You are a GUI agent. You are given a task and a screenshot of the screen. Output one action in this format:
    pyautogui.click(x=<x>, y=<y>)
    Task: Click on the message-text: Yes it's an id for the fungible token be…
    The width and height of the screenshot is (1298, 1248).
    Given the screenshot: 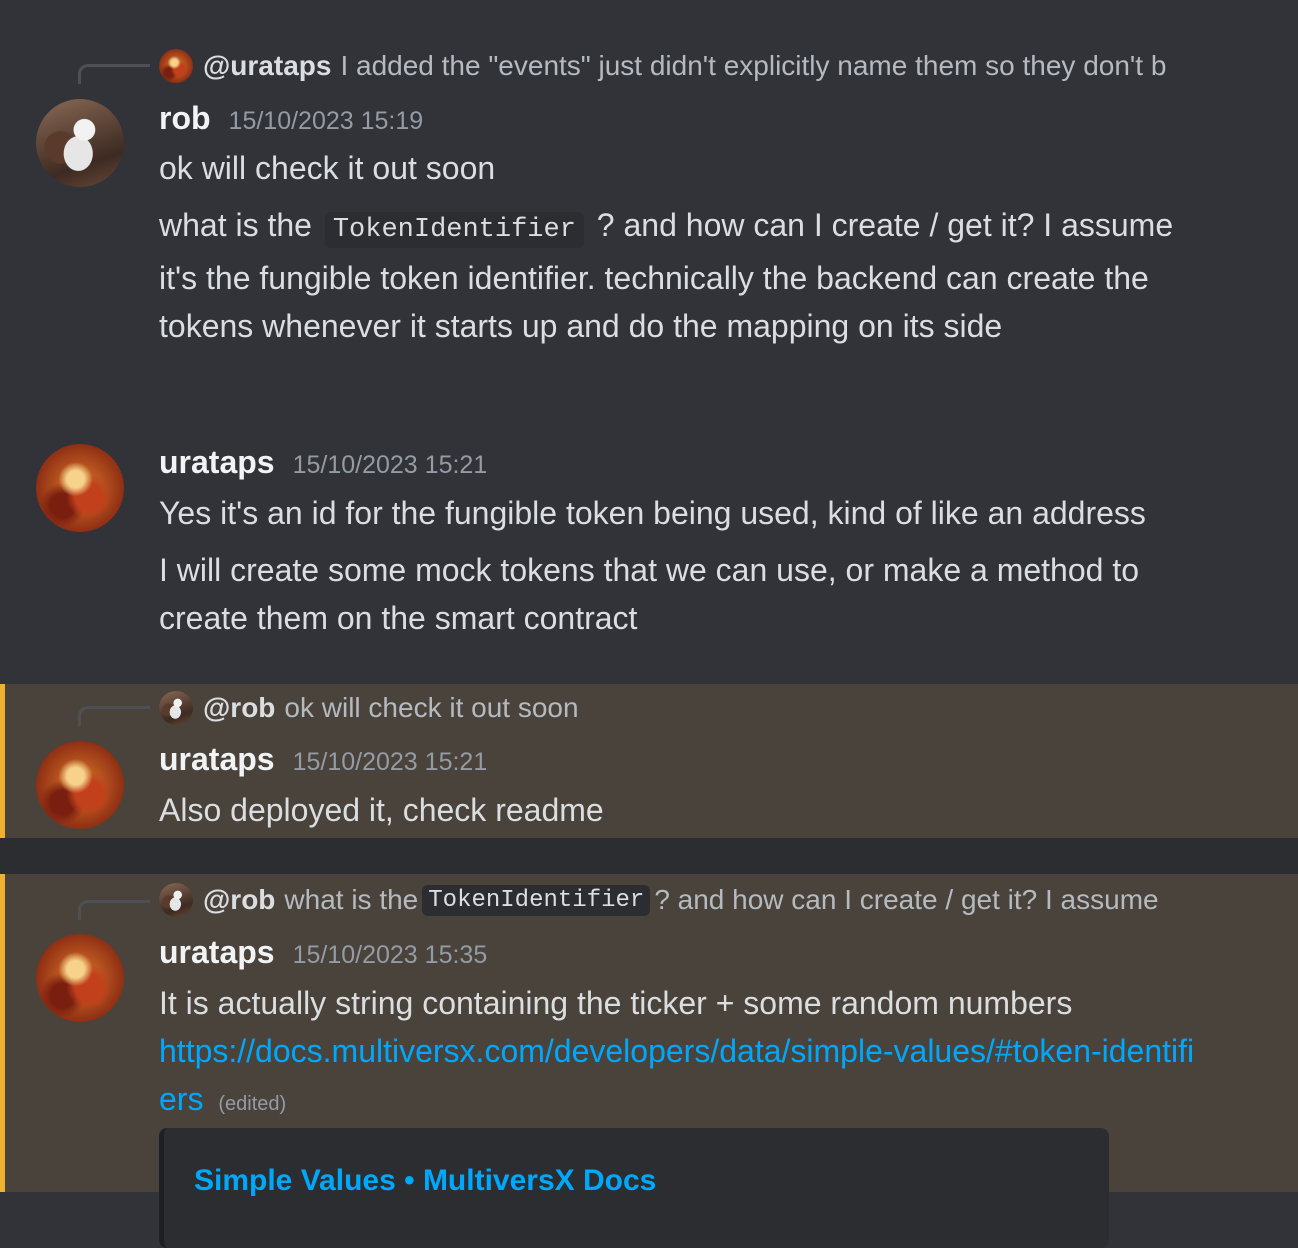 What is the action you would take?
    pyautogui.click(x=652, y=513)
    